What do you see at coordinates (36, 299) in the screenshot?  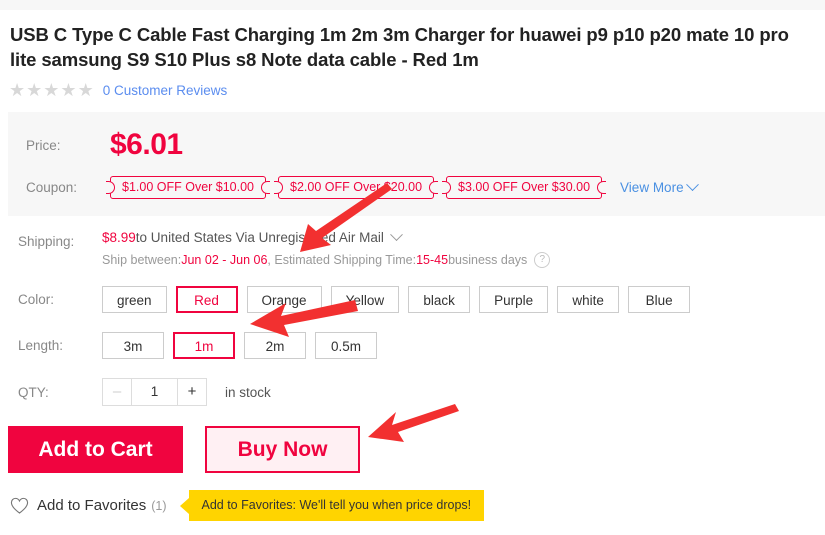 I see `color-label: Color:` at bounding box center [36, 299].